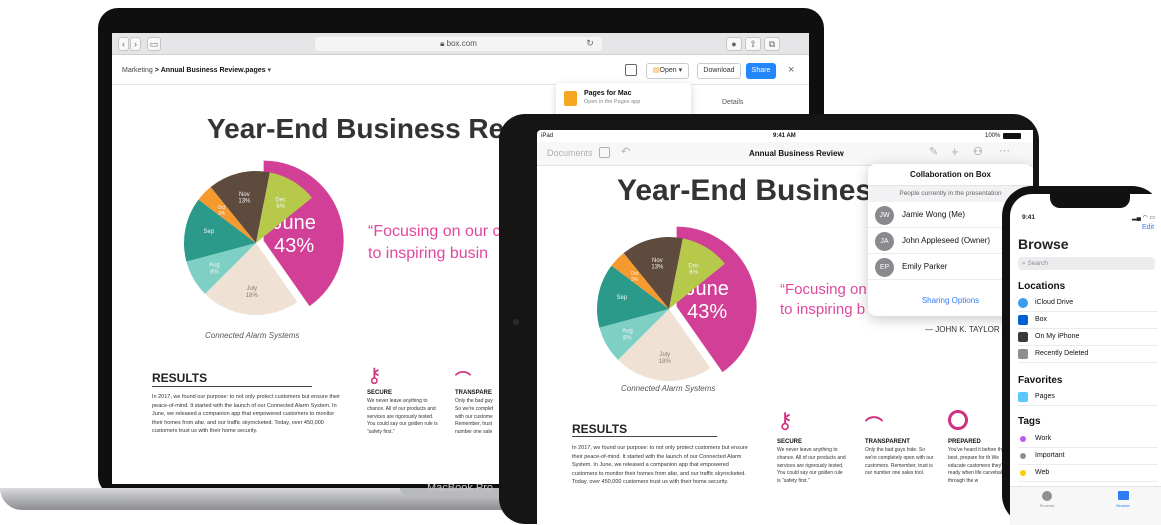 This screenshot has width=1161, height=525. I want to click on search-input: ⌕ Search, so click(1086, 263).